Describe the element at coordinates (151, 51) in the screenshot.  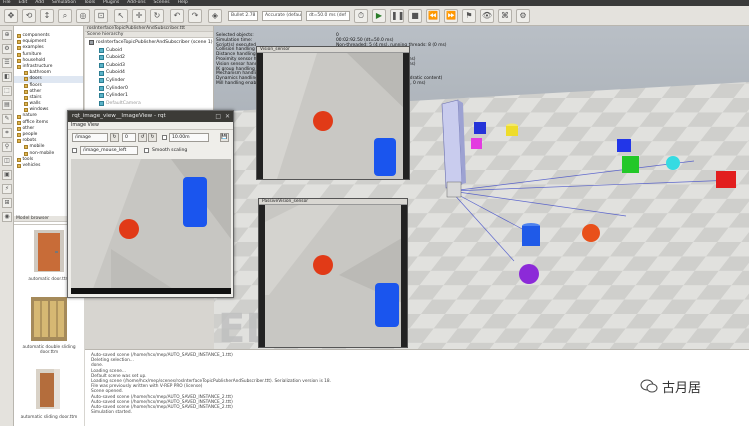
I see `scene-object-item: Cuboid` at that location.